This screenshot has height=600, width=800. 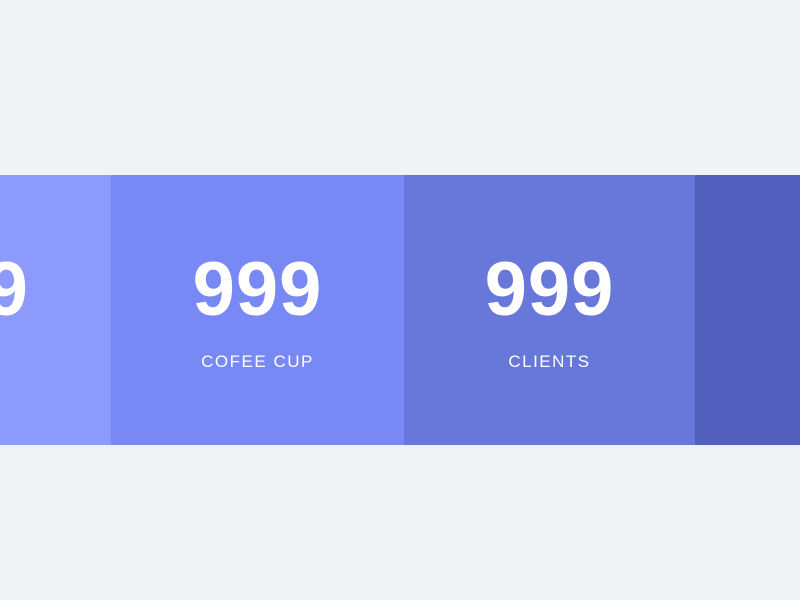 What do you see at coordinates (549, 361) in the screenshot?
I see `stat-label: CLIENTS` at bounding box center [549, 361].